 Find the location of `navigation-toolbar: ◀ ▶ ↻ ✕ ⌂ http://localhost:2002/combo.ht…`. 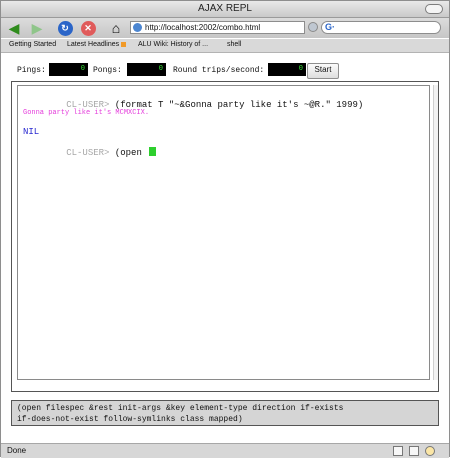

navigation-toolbar: ◀ ▶ ↻ ✕ ⌂ http://localhost:2002/combo.ht… is located at coordinates (225, 28).